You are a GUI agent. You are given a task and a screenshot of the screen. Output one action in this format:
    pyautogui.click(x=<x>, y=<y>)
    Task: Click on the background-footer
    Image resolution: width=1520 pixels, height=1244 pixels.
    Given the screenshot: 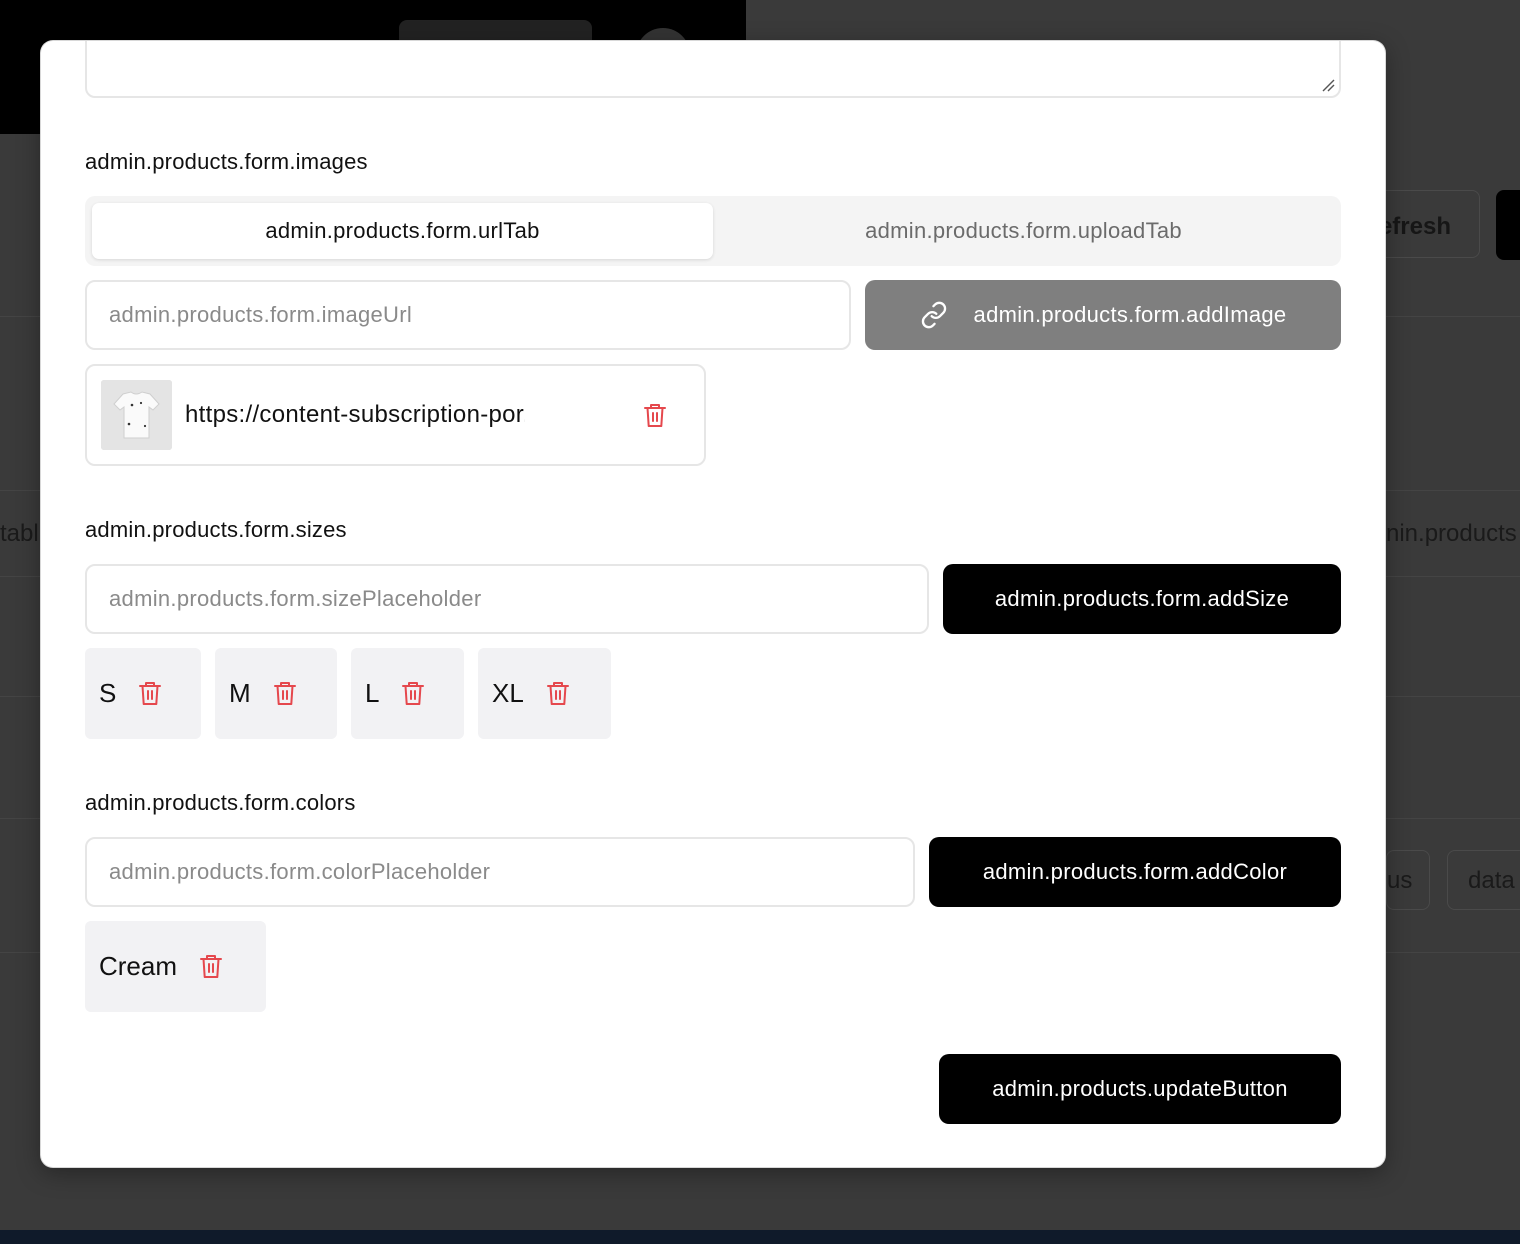 What is the action you would take?
    pyautogui.click(x=760, y=1237)
    